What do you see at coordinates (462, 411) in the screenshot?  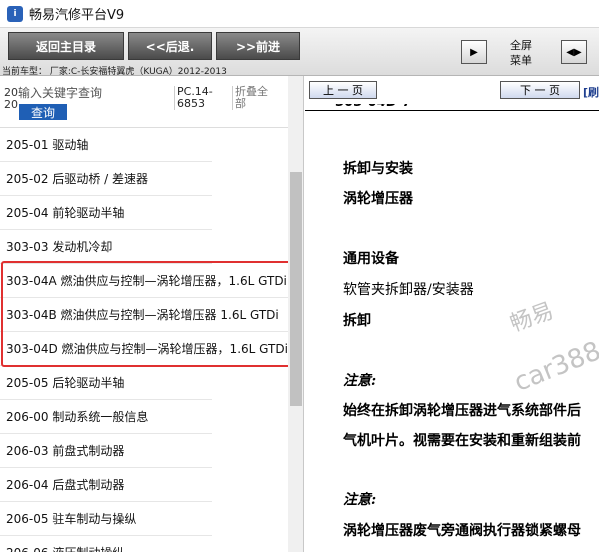 I see `doc-text-line: 始终在拆卸涡轮增压器进气系统部件后` at bounding box center [462, 411].